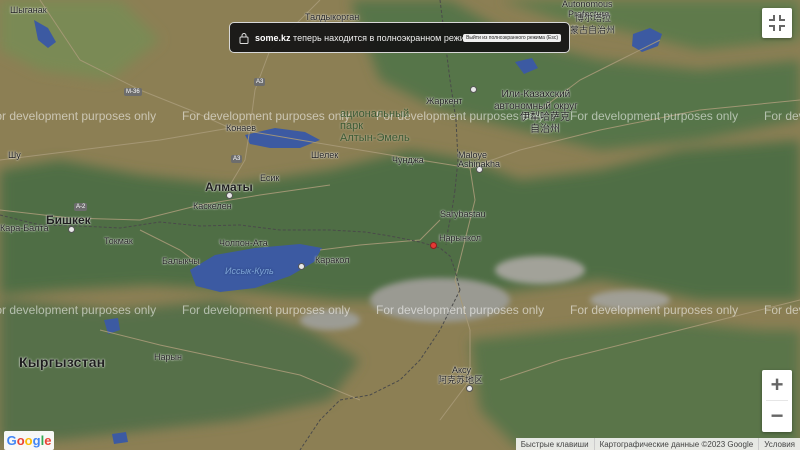  I want to click on region-label: Или-Казахский автономный округ, so click(536, 100).